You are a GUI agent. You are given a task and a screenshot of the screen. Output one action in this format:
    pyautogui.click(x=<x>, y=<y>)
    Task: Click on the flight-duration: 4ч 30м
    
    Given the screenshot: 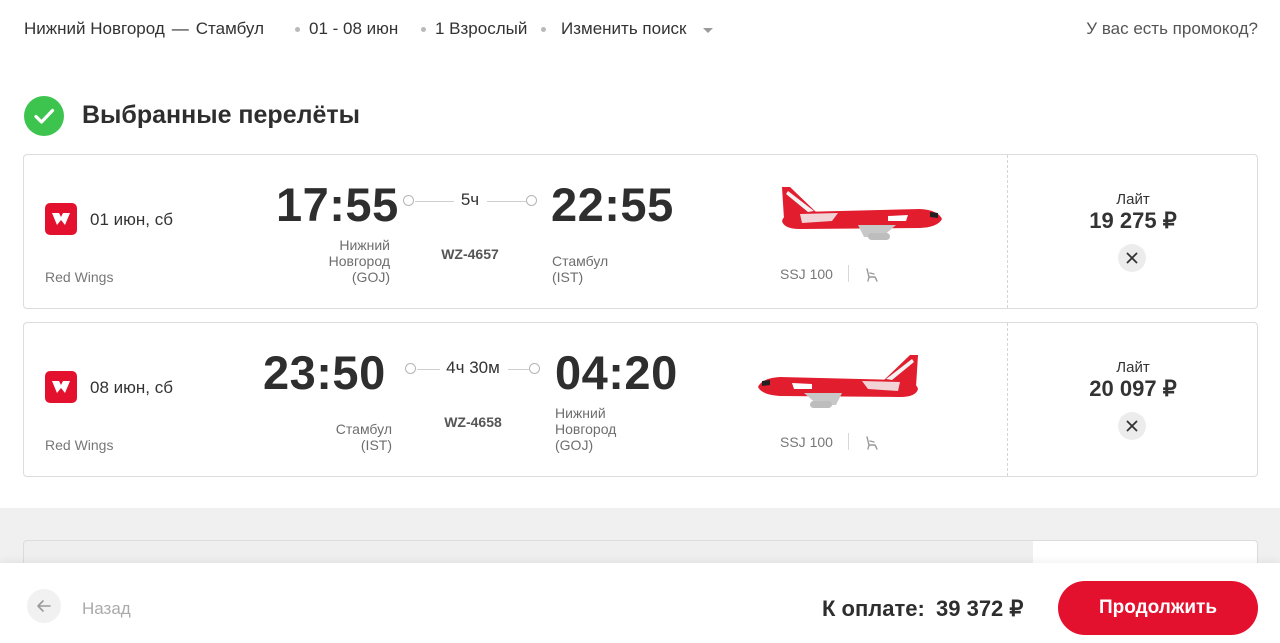 What is the action you would take?
    pyautogui.click(x=473, y=367)
    